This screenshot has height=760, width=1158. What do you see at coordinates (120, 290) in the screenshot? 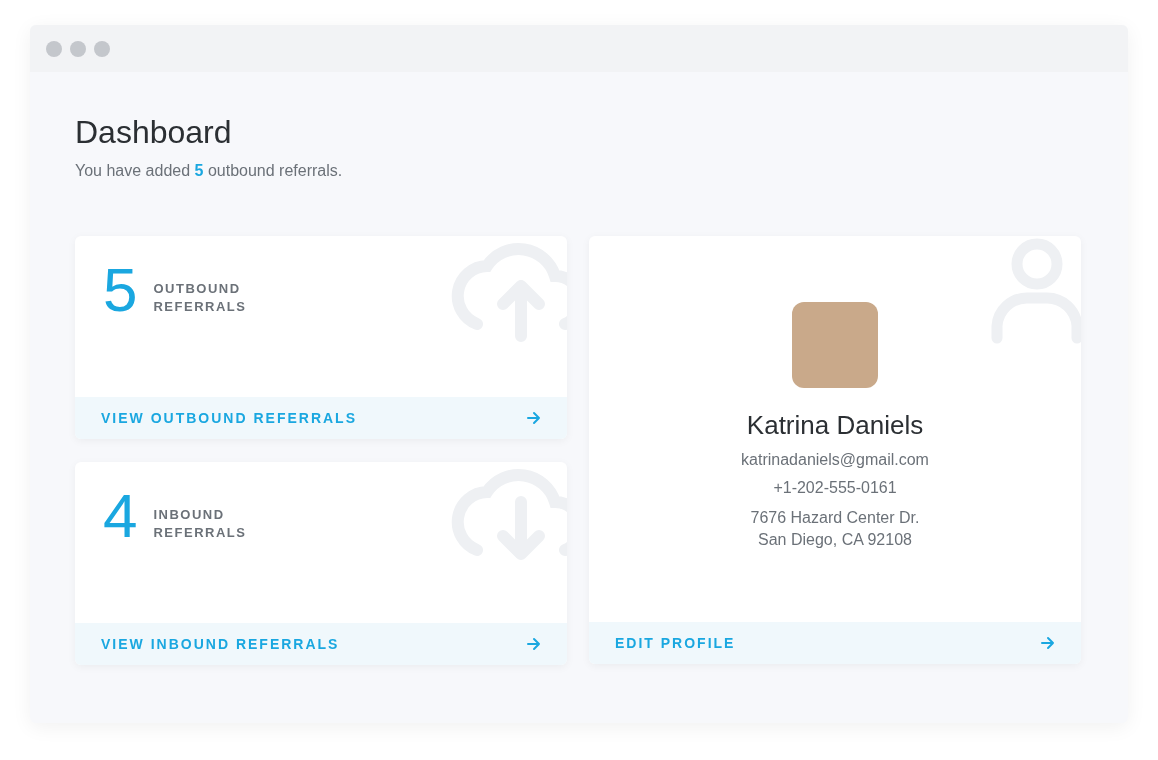
I see `stat-count: 5` at bounding box center [120, 290].